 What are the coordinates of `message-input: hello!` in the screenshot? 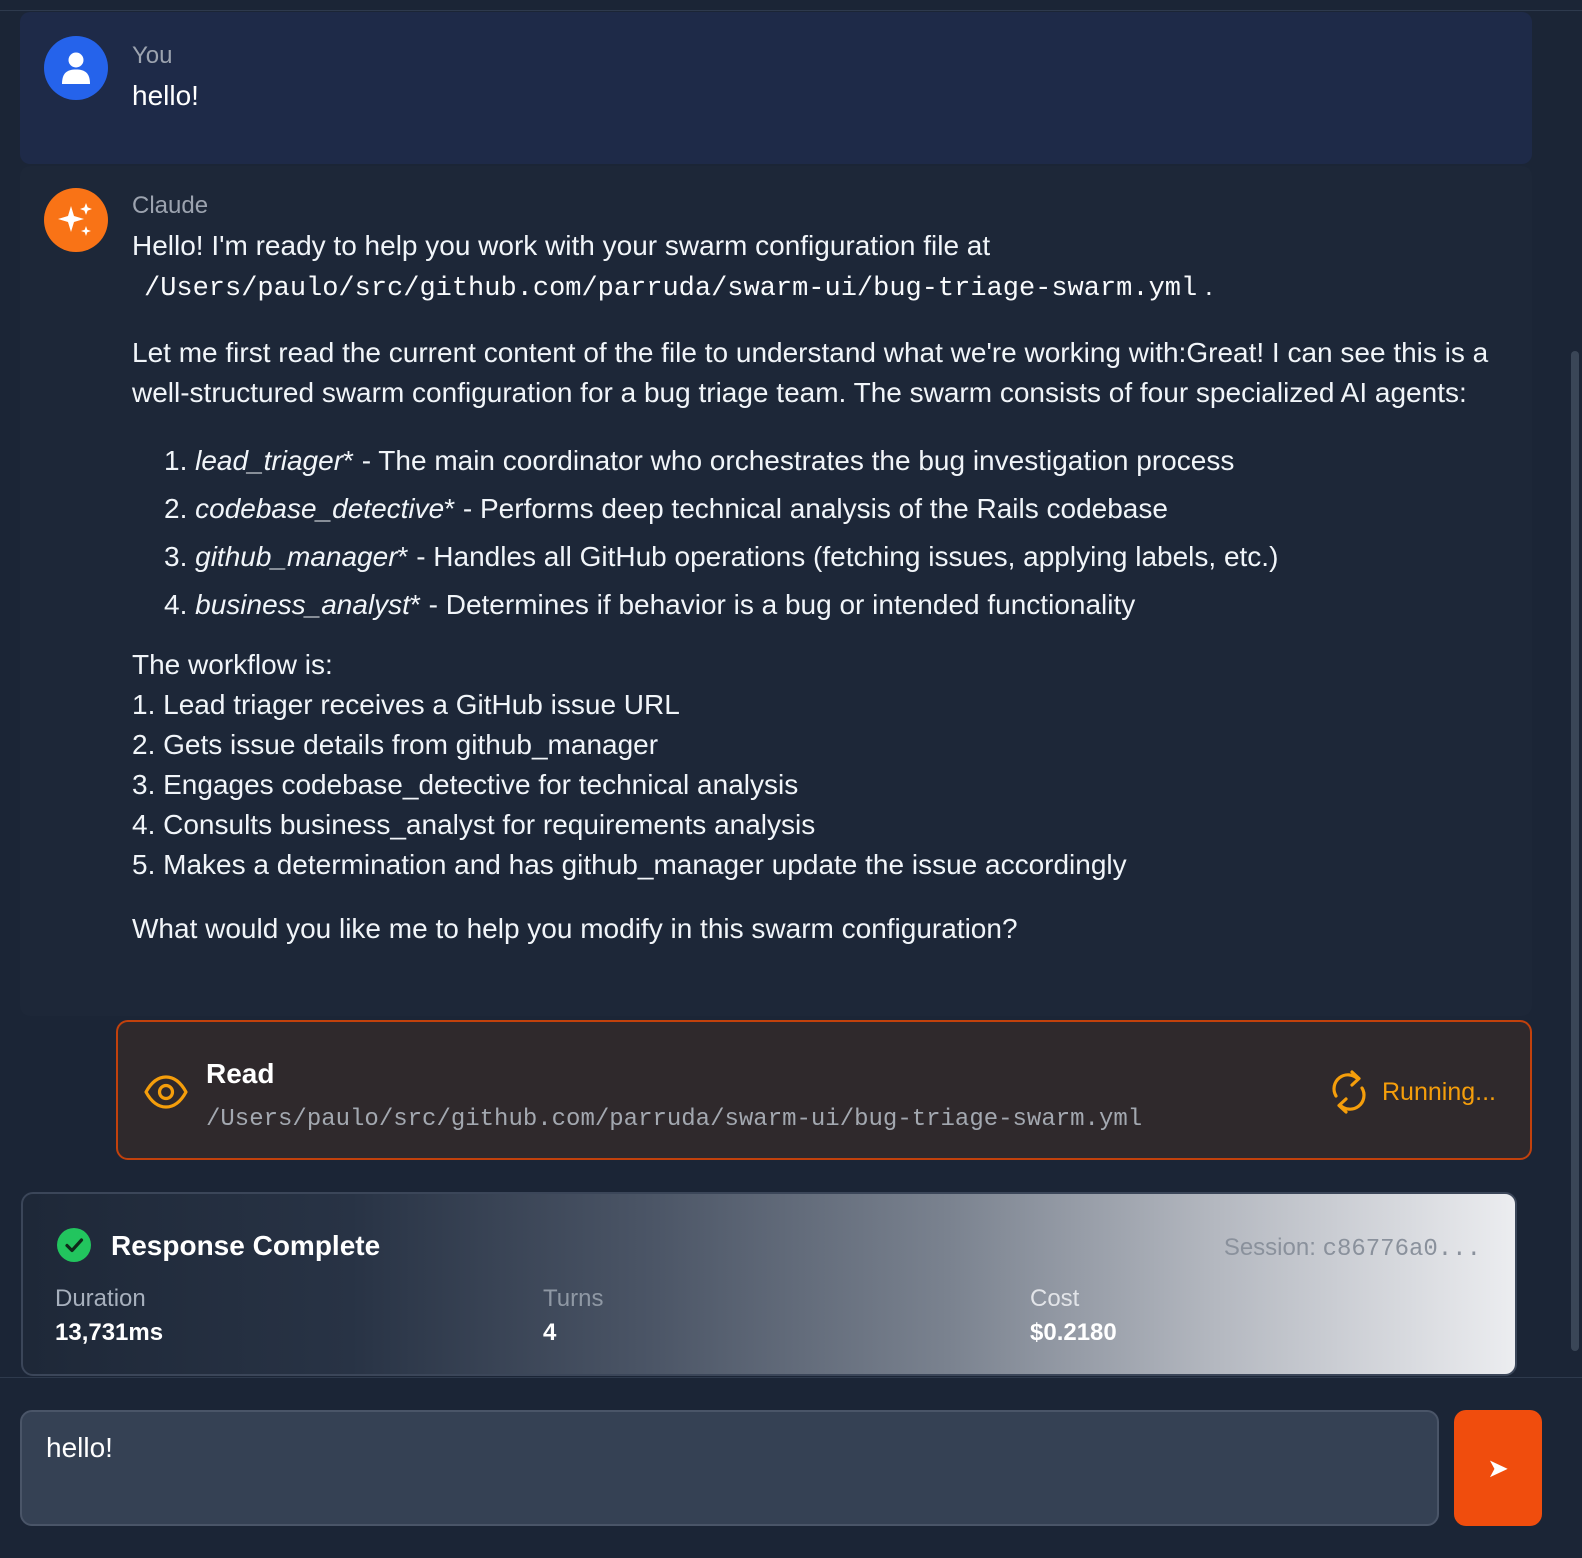 It's located at (729, 1468).